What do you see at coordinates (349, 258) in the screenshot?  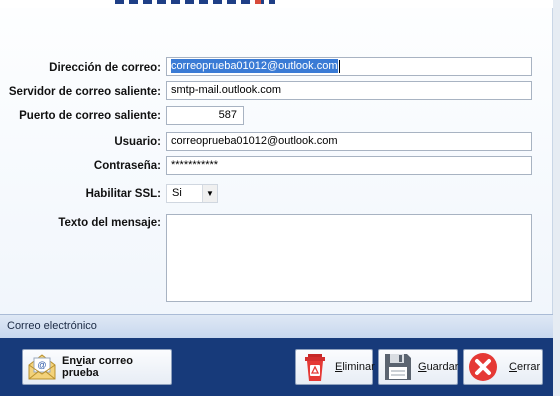 I see `message-textarea` at bounding box center [349, 258].